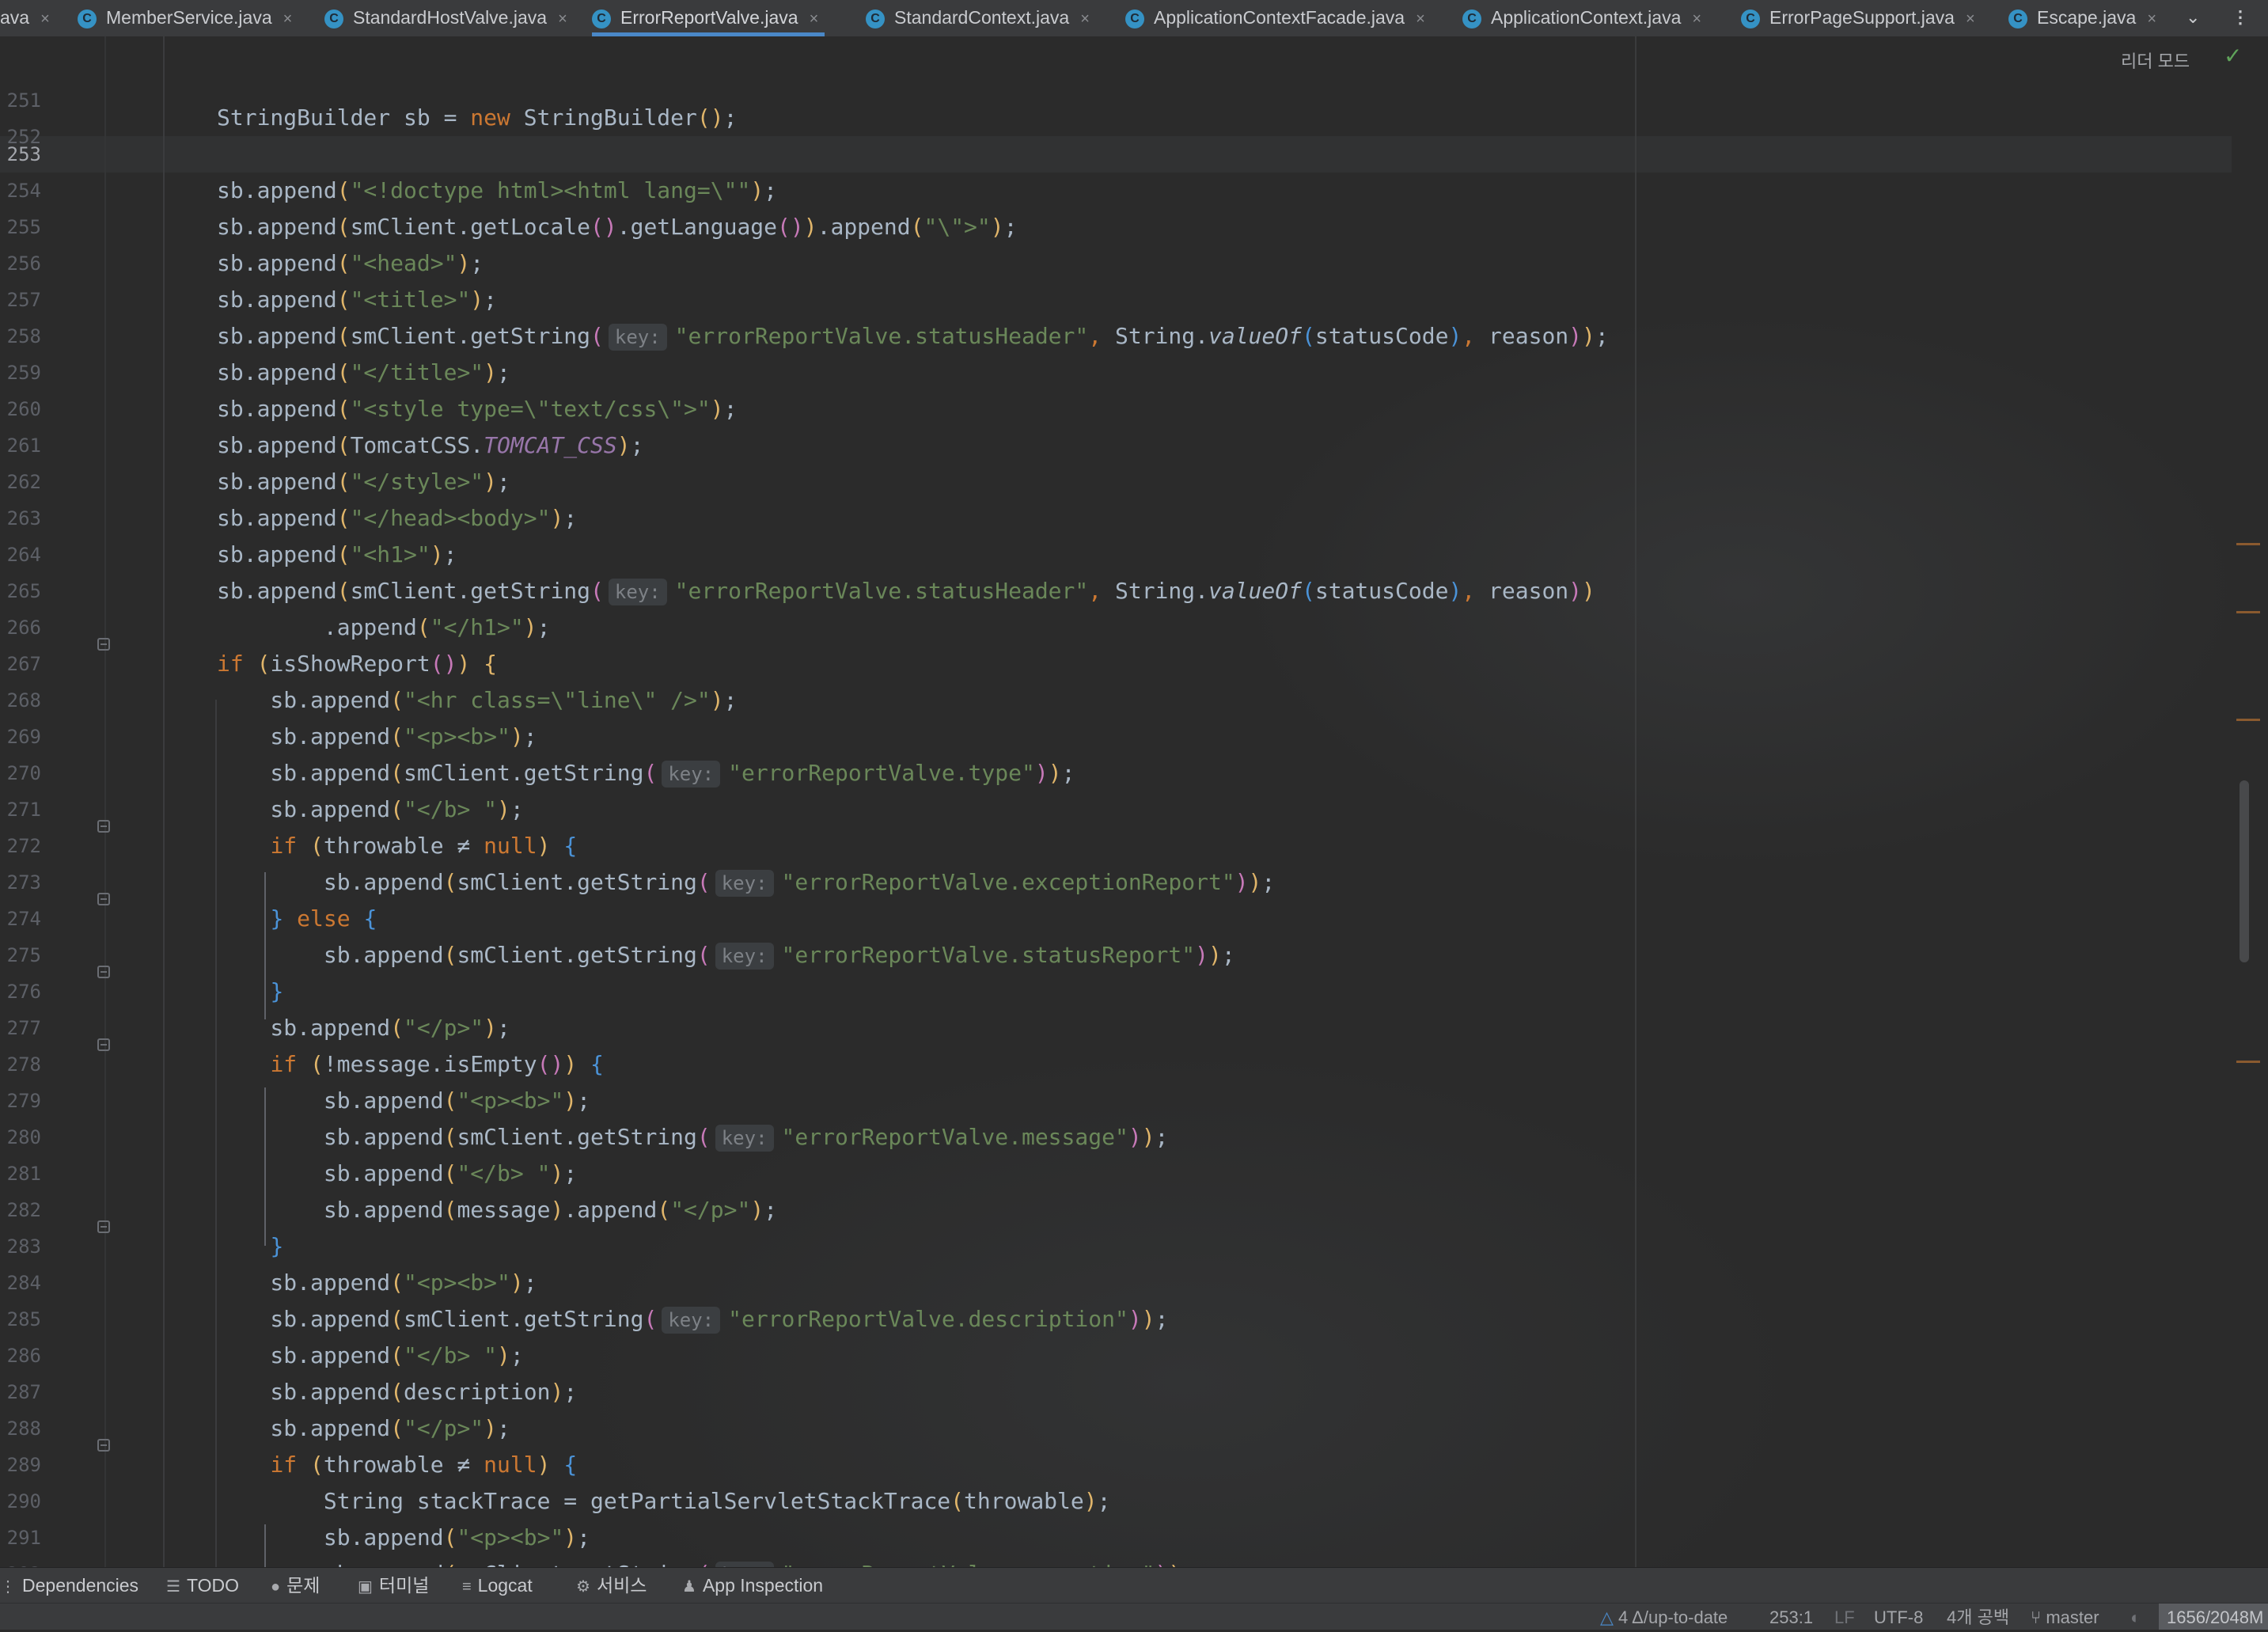 This screenshot has height=1632, width=2268. I want to click on code-line: sb.append(TomcatCSS.TOMCAT_CSS);, so click(430, 445).